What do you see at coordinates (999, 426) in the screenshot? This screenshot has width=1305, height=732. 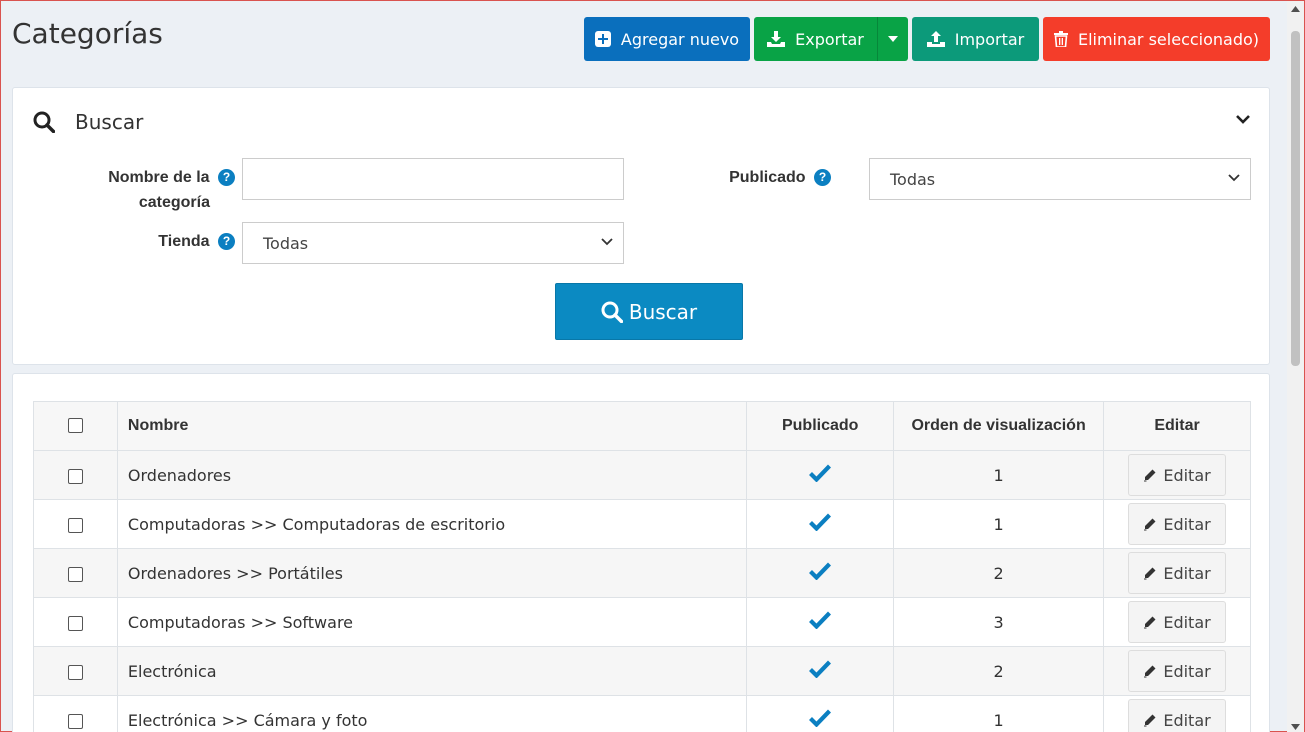 I see `header-display-order: Orden de visualización` at bounding box center [999, 426].